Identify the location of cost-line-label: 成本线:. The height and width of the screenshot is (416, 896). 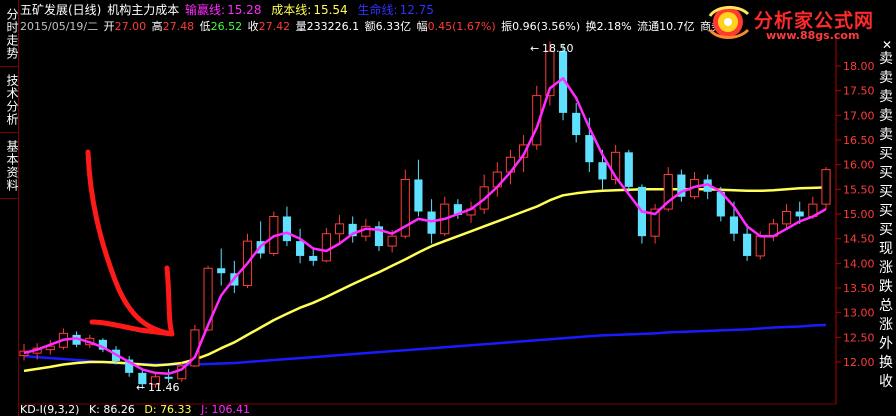
(291, 10).